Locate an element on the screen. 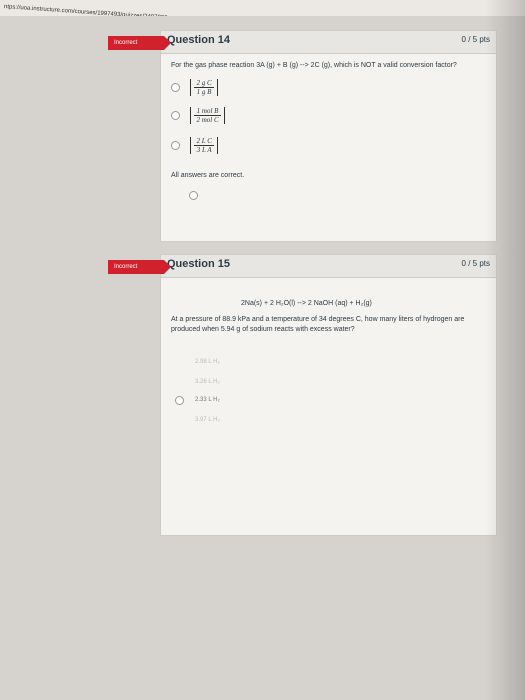 The height and width of the screenshot is (700, 525). fraction: 1 mol B 2 mol C is located at coordinates (207, 116).